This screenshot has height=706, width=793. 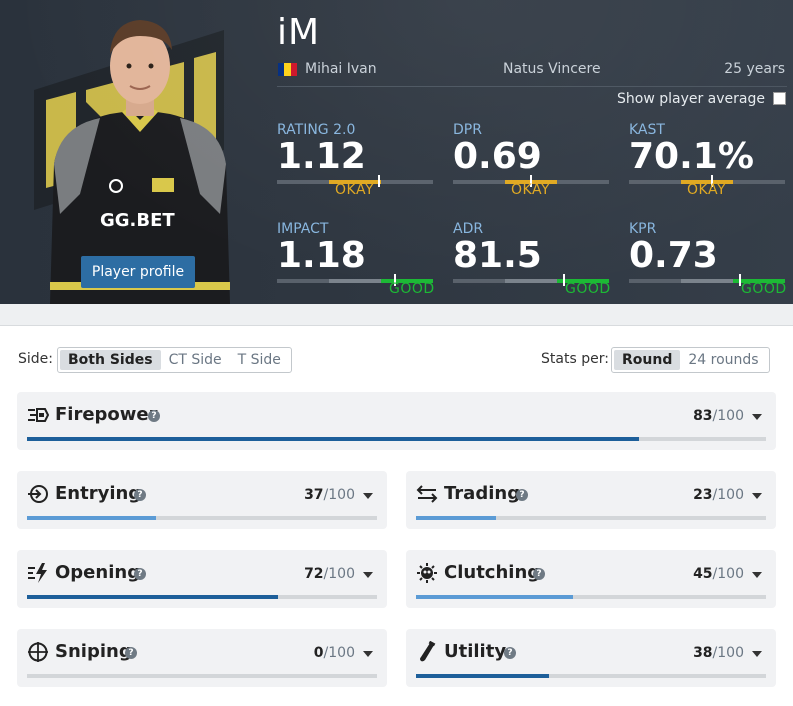 What do you see at coordinates (708, 162) in the screenshot?
I see `stat-kast: KAST 70.1% OKAY` at bounding box center [708, 162].